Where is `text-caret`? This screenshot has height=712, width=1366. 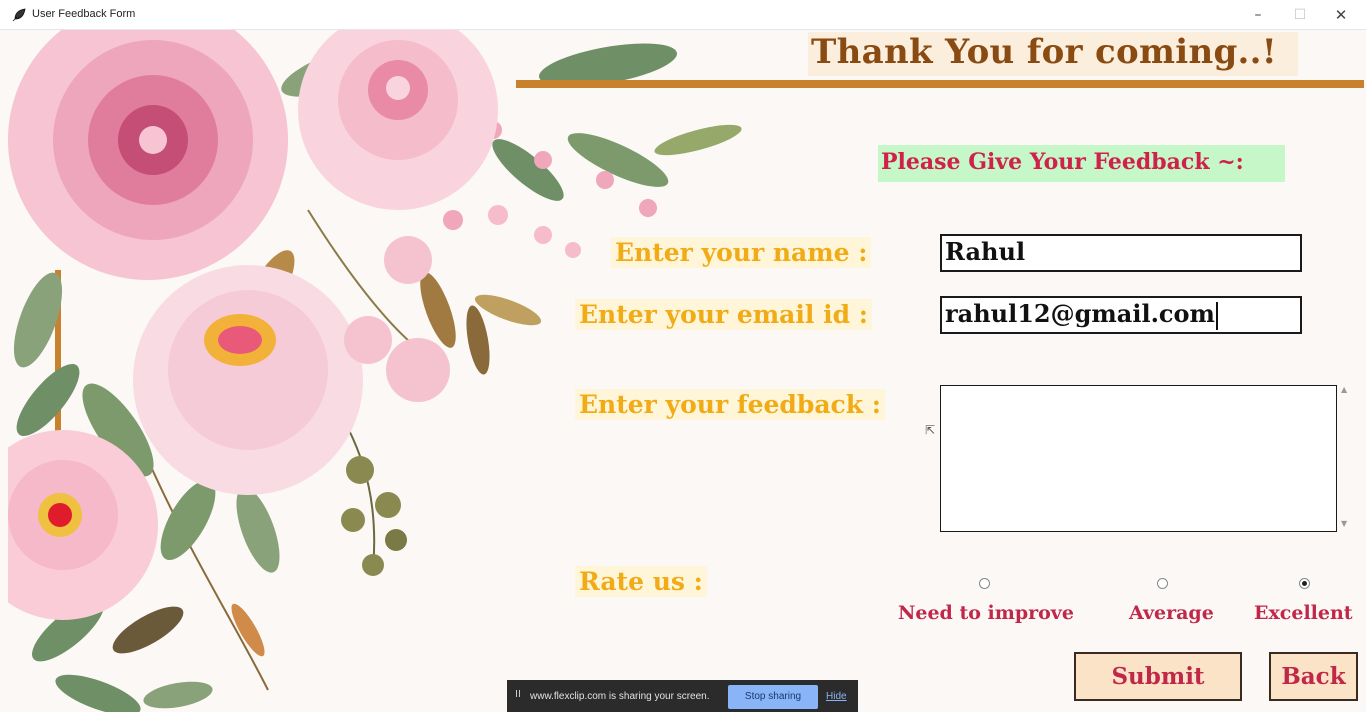 text-caret is located at coordinates (1216, 315).